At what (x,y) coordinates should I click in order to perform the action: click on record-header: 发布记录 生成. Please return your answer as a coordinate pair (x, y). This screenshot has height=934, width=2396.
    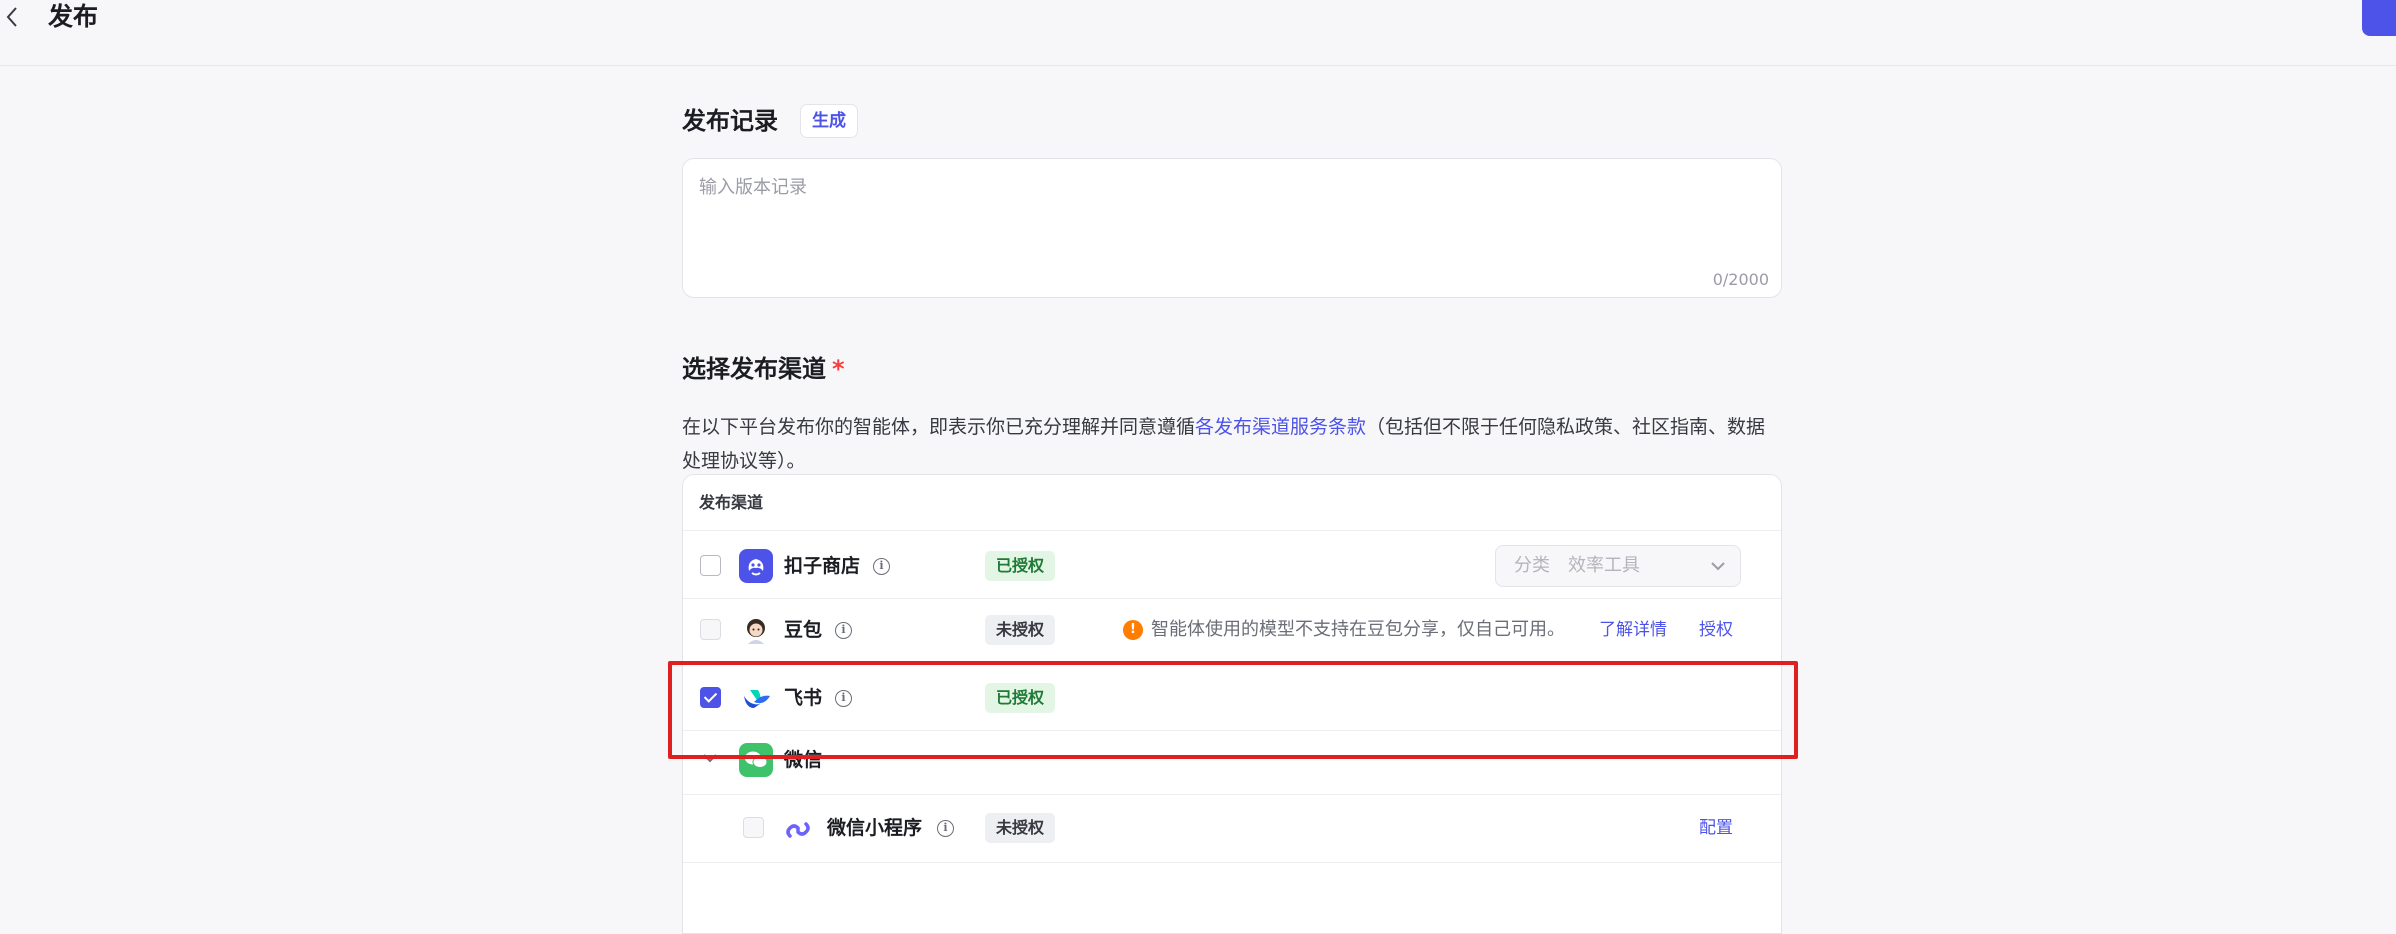
    Looking at the image, I should click on (770, 121).